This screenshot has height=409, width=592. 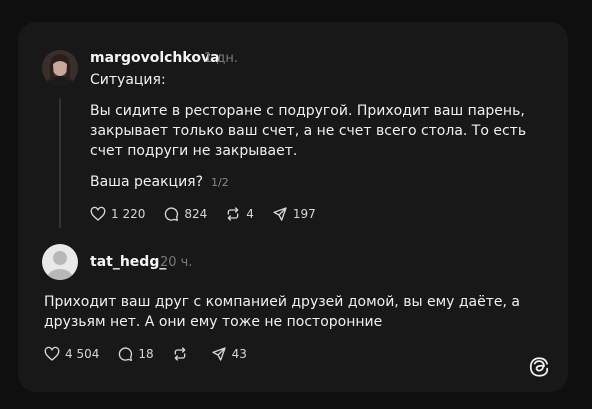 I want to click on post-intro: Ситуация:, so click(x=128, y=80).